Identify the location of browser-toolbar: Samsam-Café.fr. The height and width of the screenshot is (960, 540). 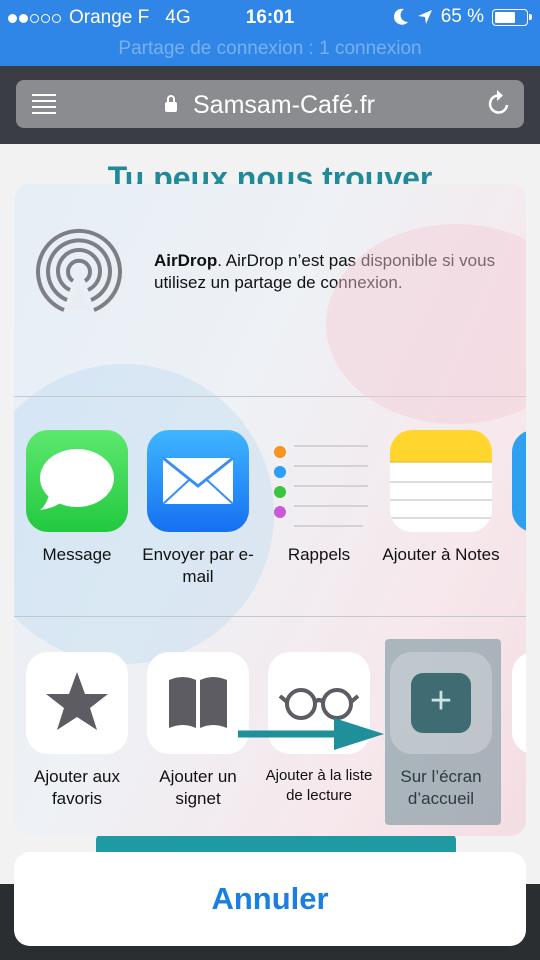
(270, 105).